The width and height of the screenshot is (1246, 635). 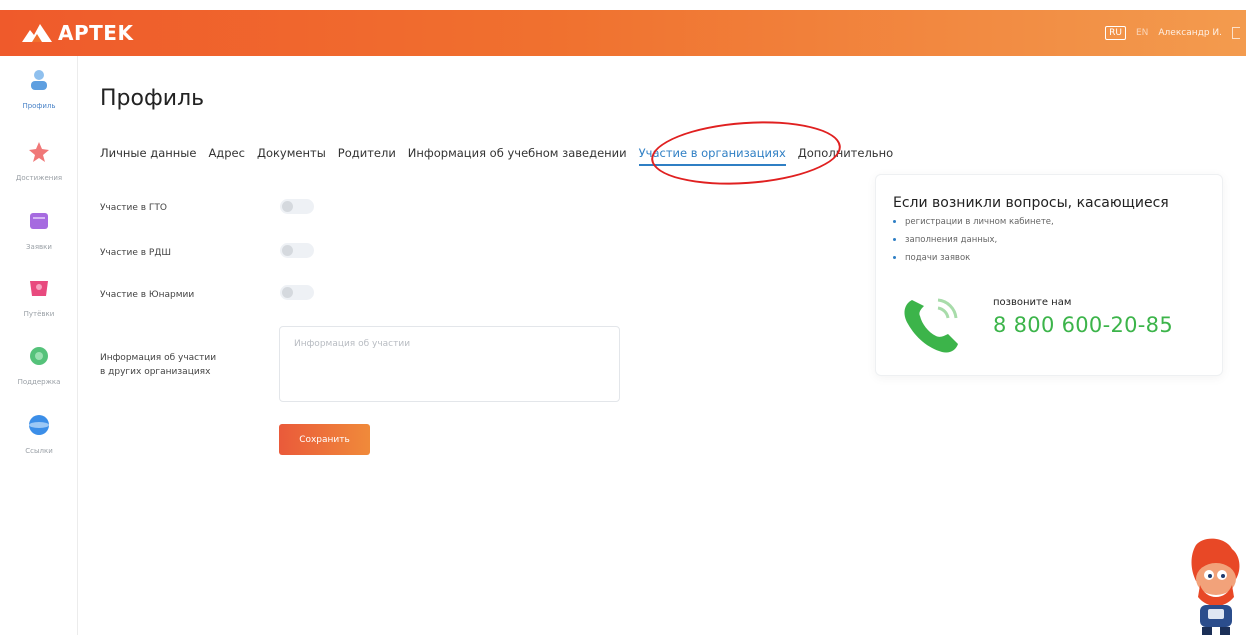 I want to click on tab-parents: Родители, so click(x=367, y=156).